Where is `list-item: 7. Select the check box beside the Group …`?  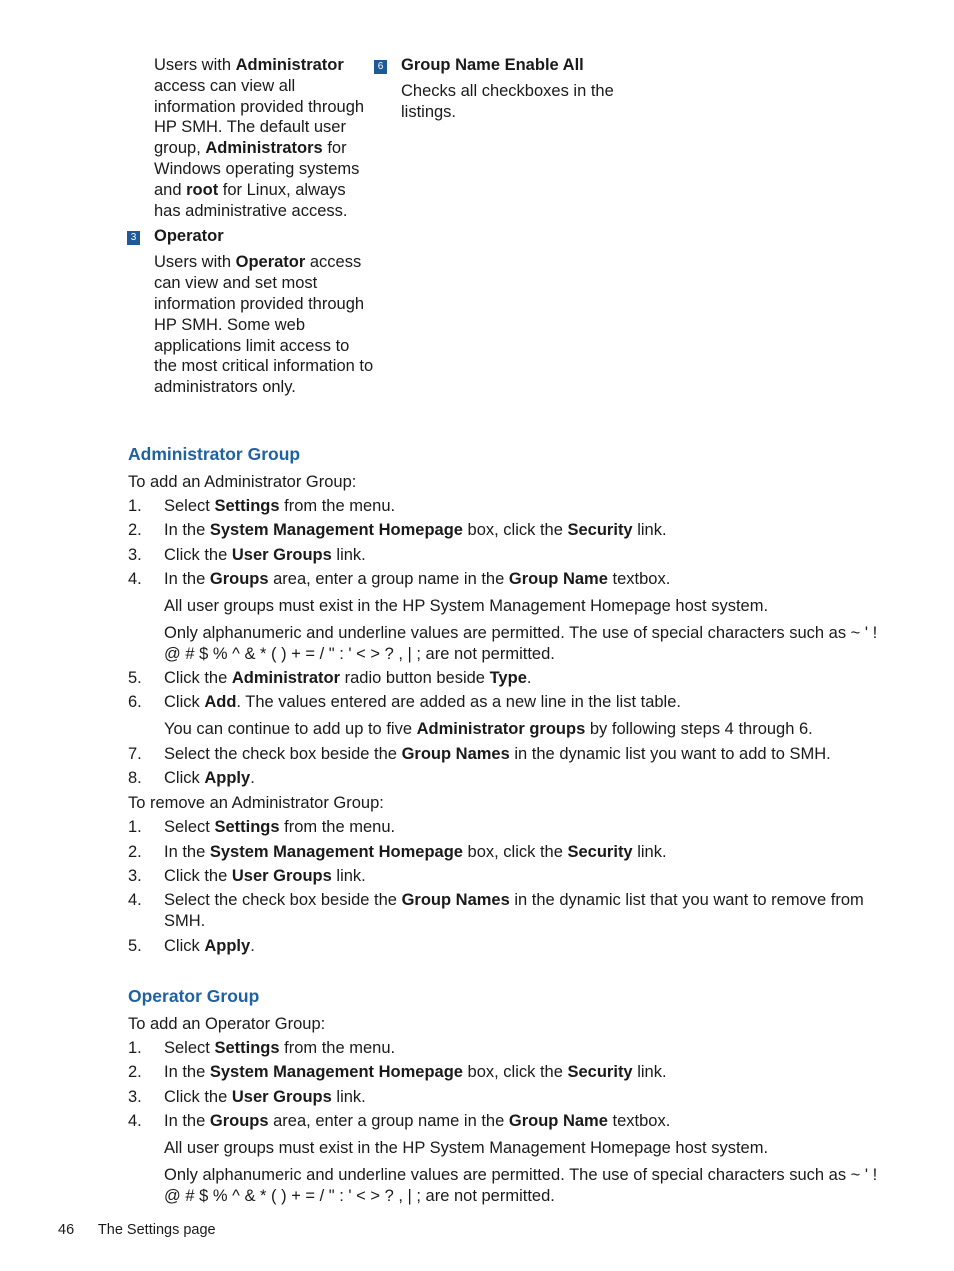 list-item: 7. Select the check box beside the Group … is located at coordinates (503, 754).